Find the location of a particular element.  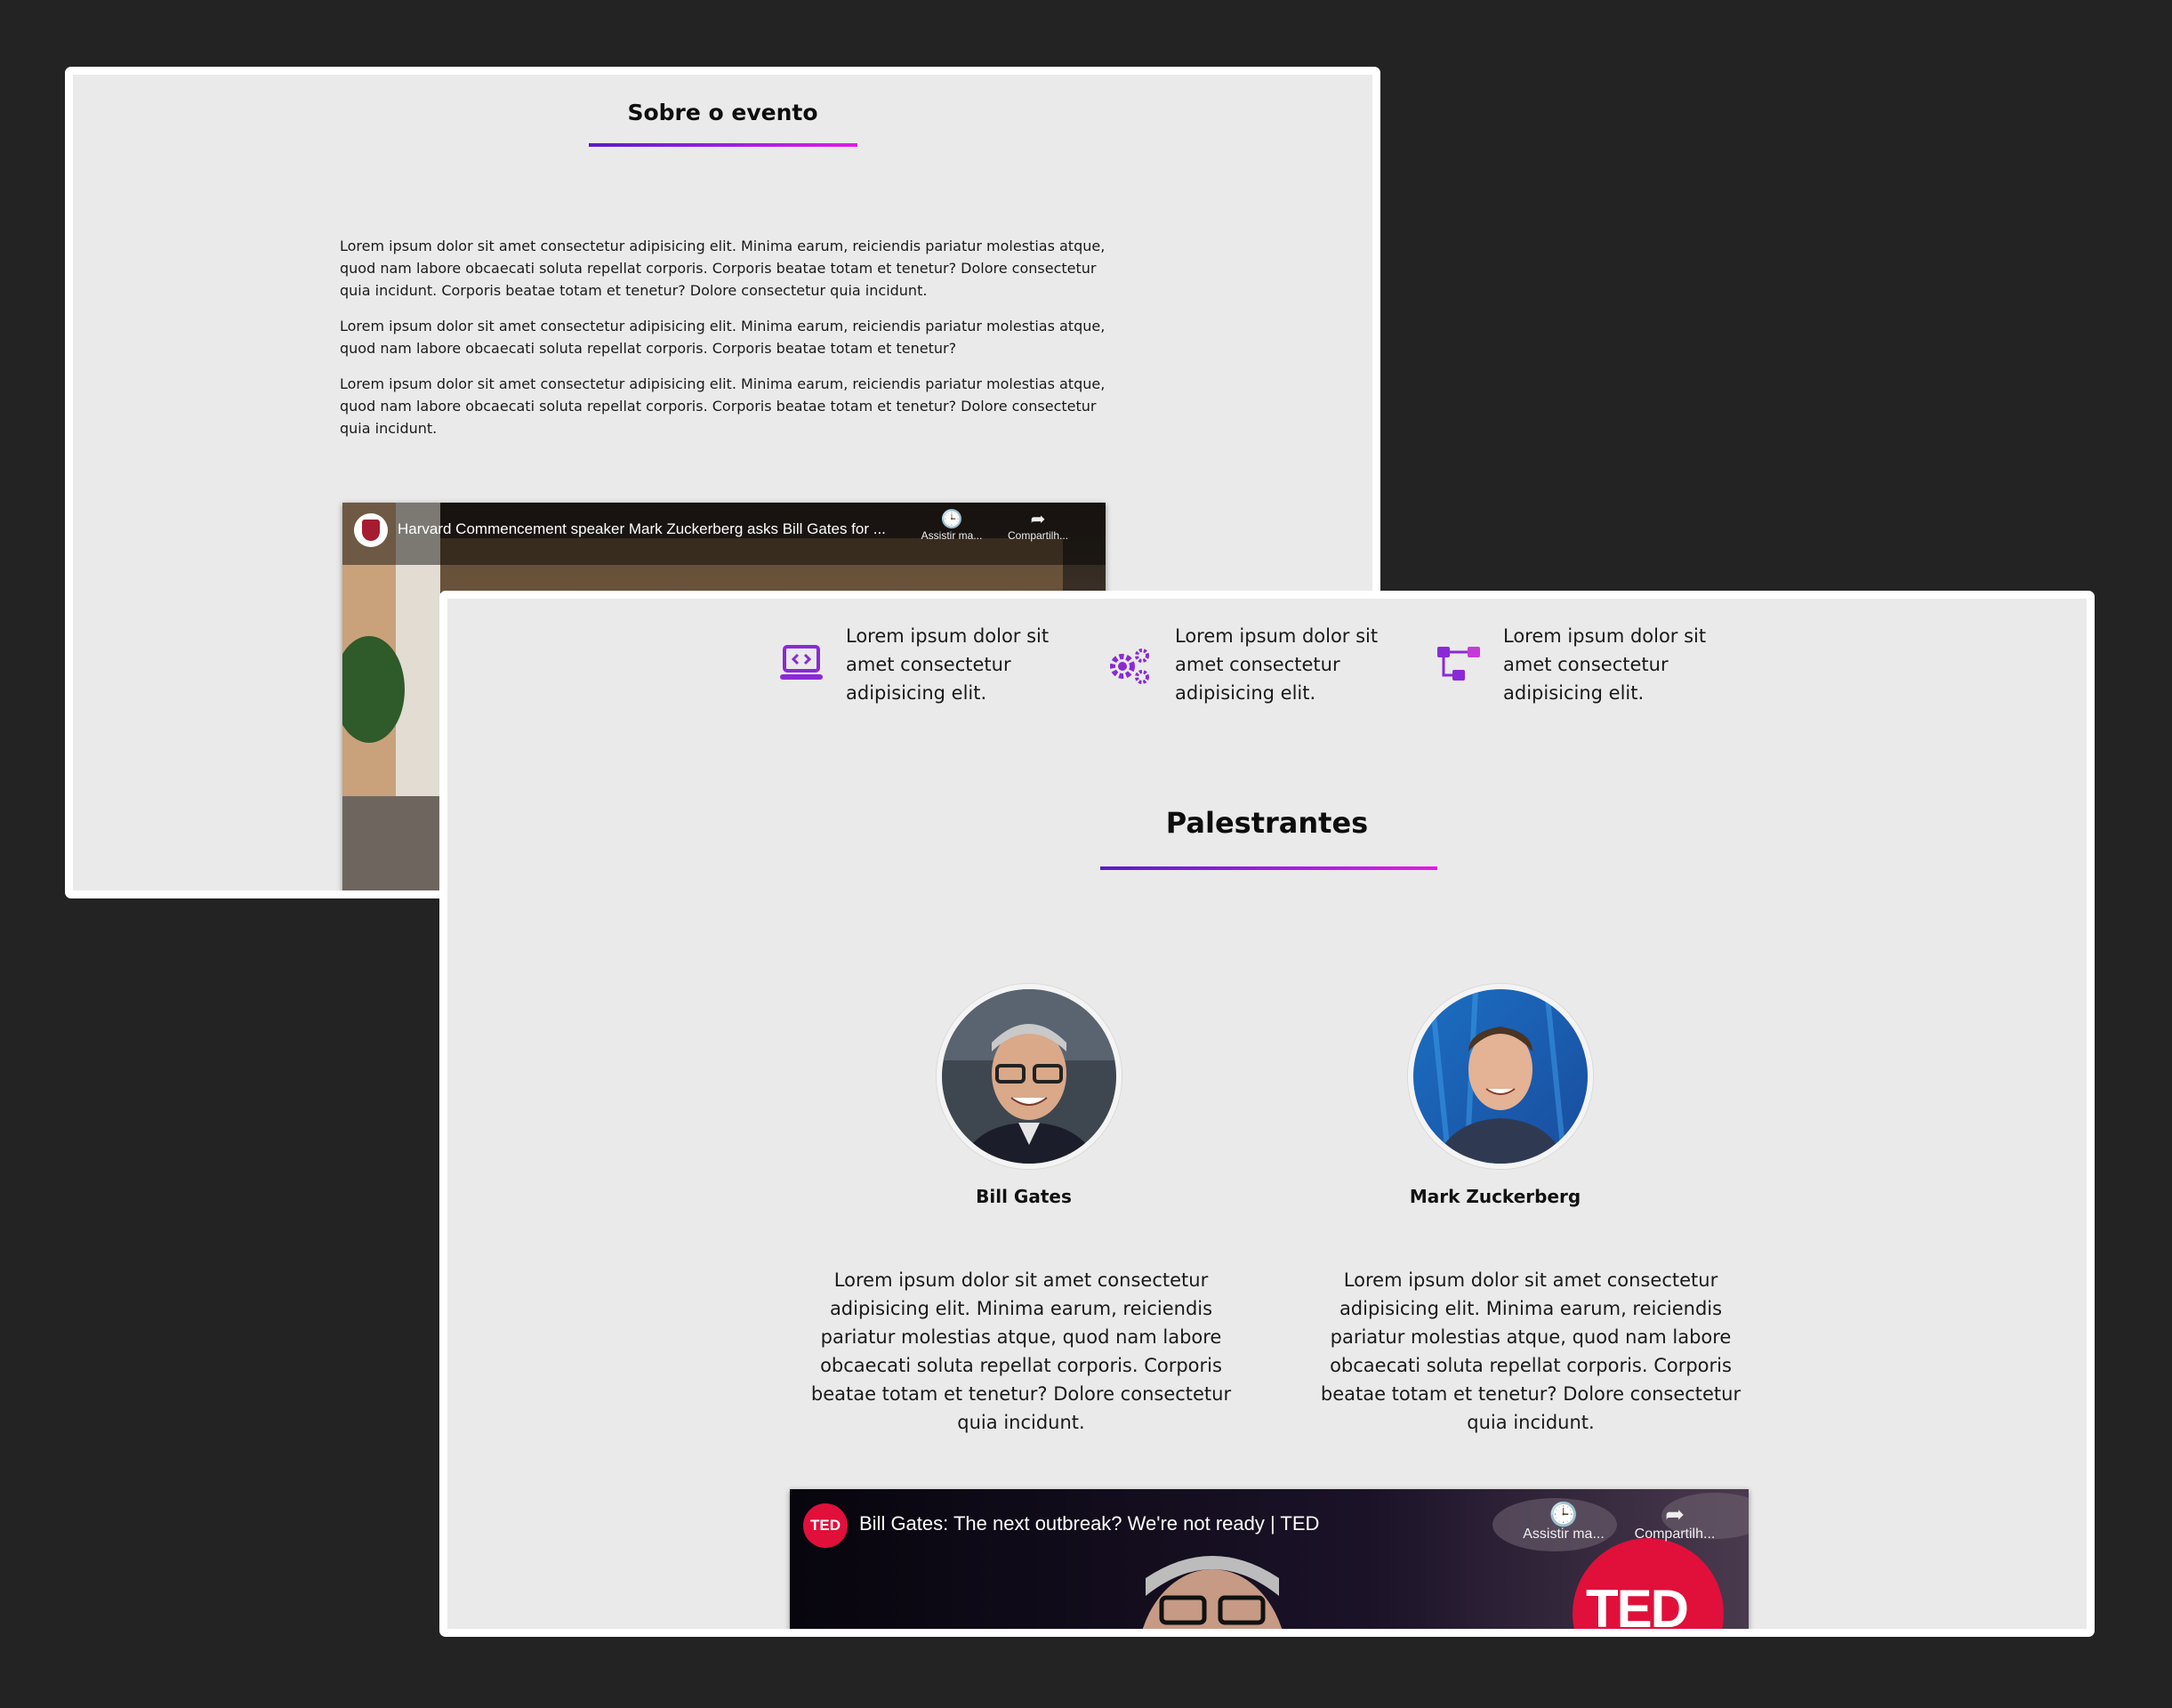

harvard-shield-icon is located at coordinates (371, 530).